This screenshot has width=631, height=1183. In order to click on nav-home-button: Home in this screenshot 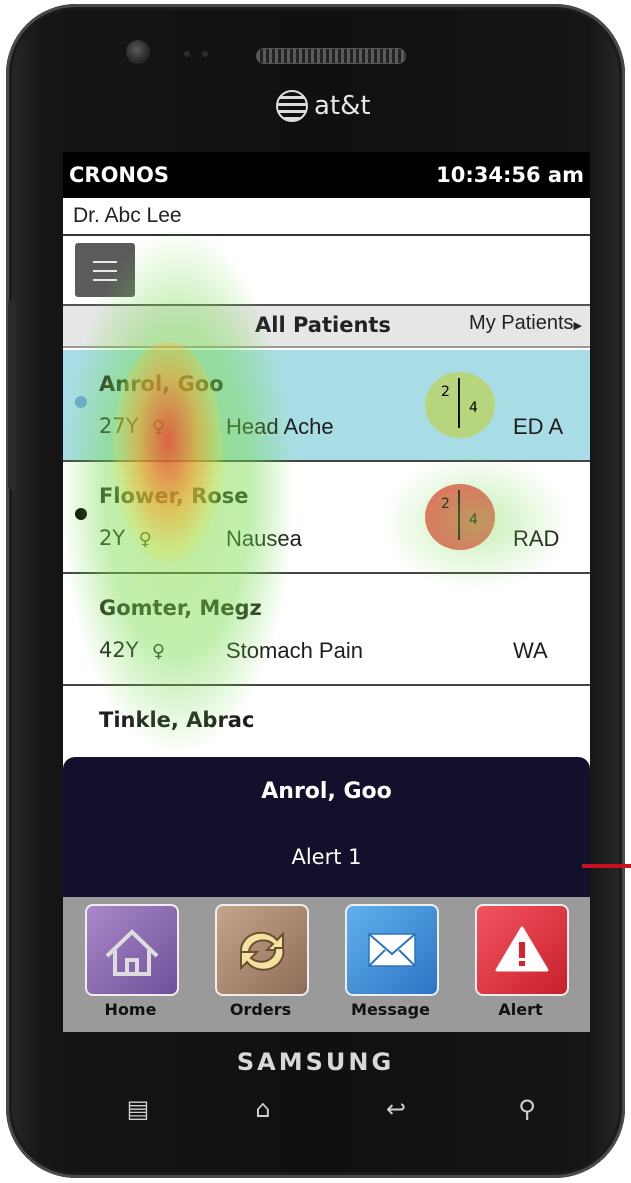, I will do `click(131, 964)`.